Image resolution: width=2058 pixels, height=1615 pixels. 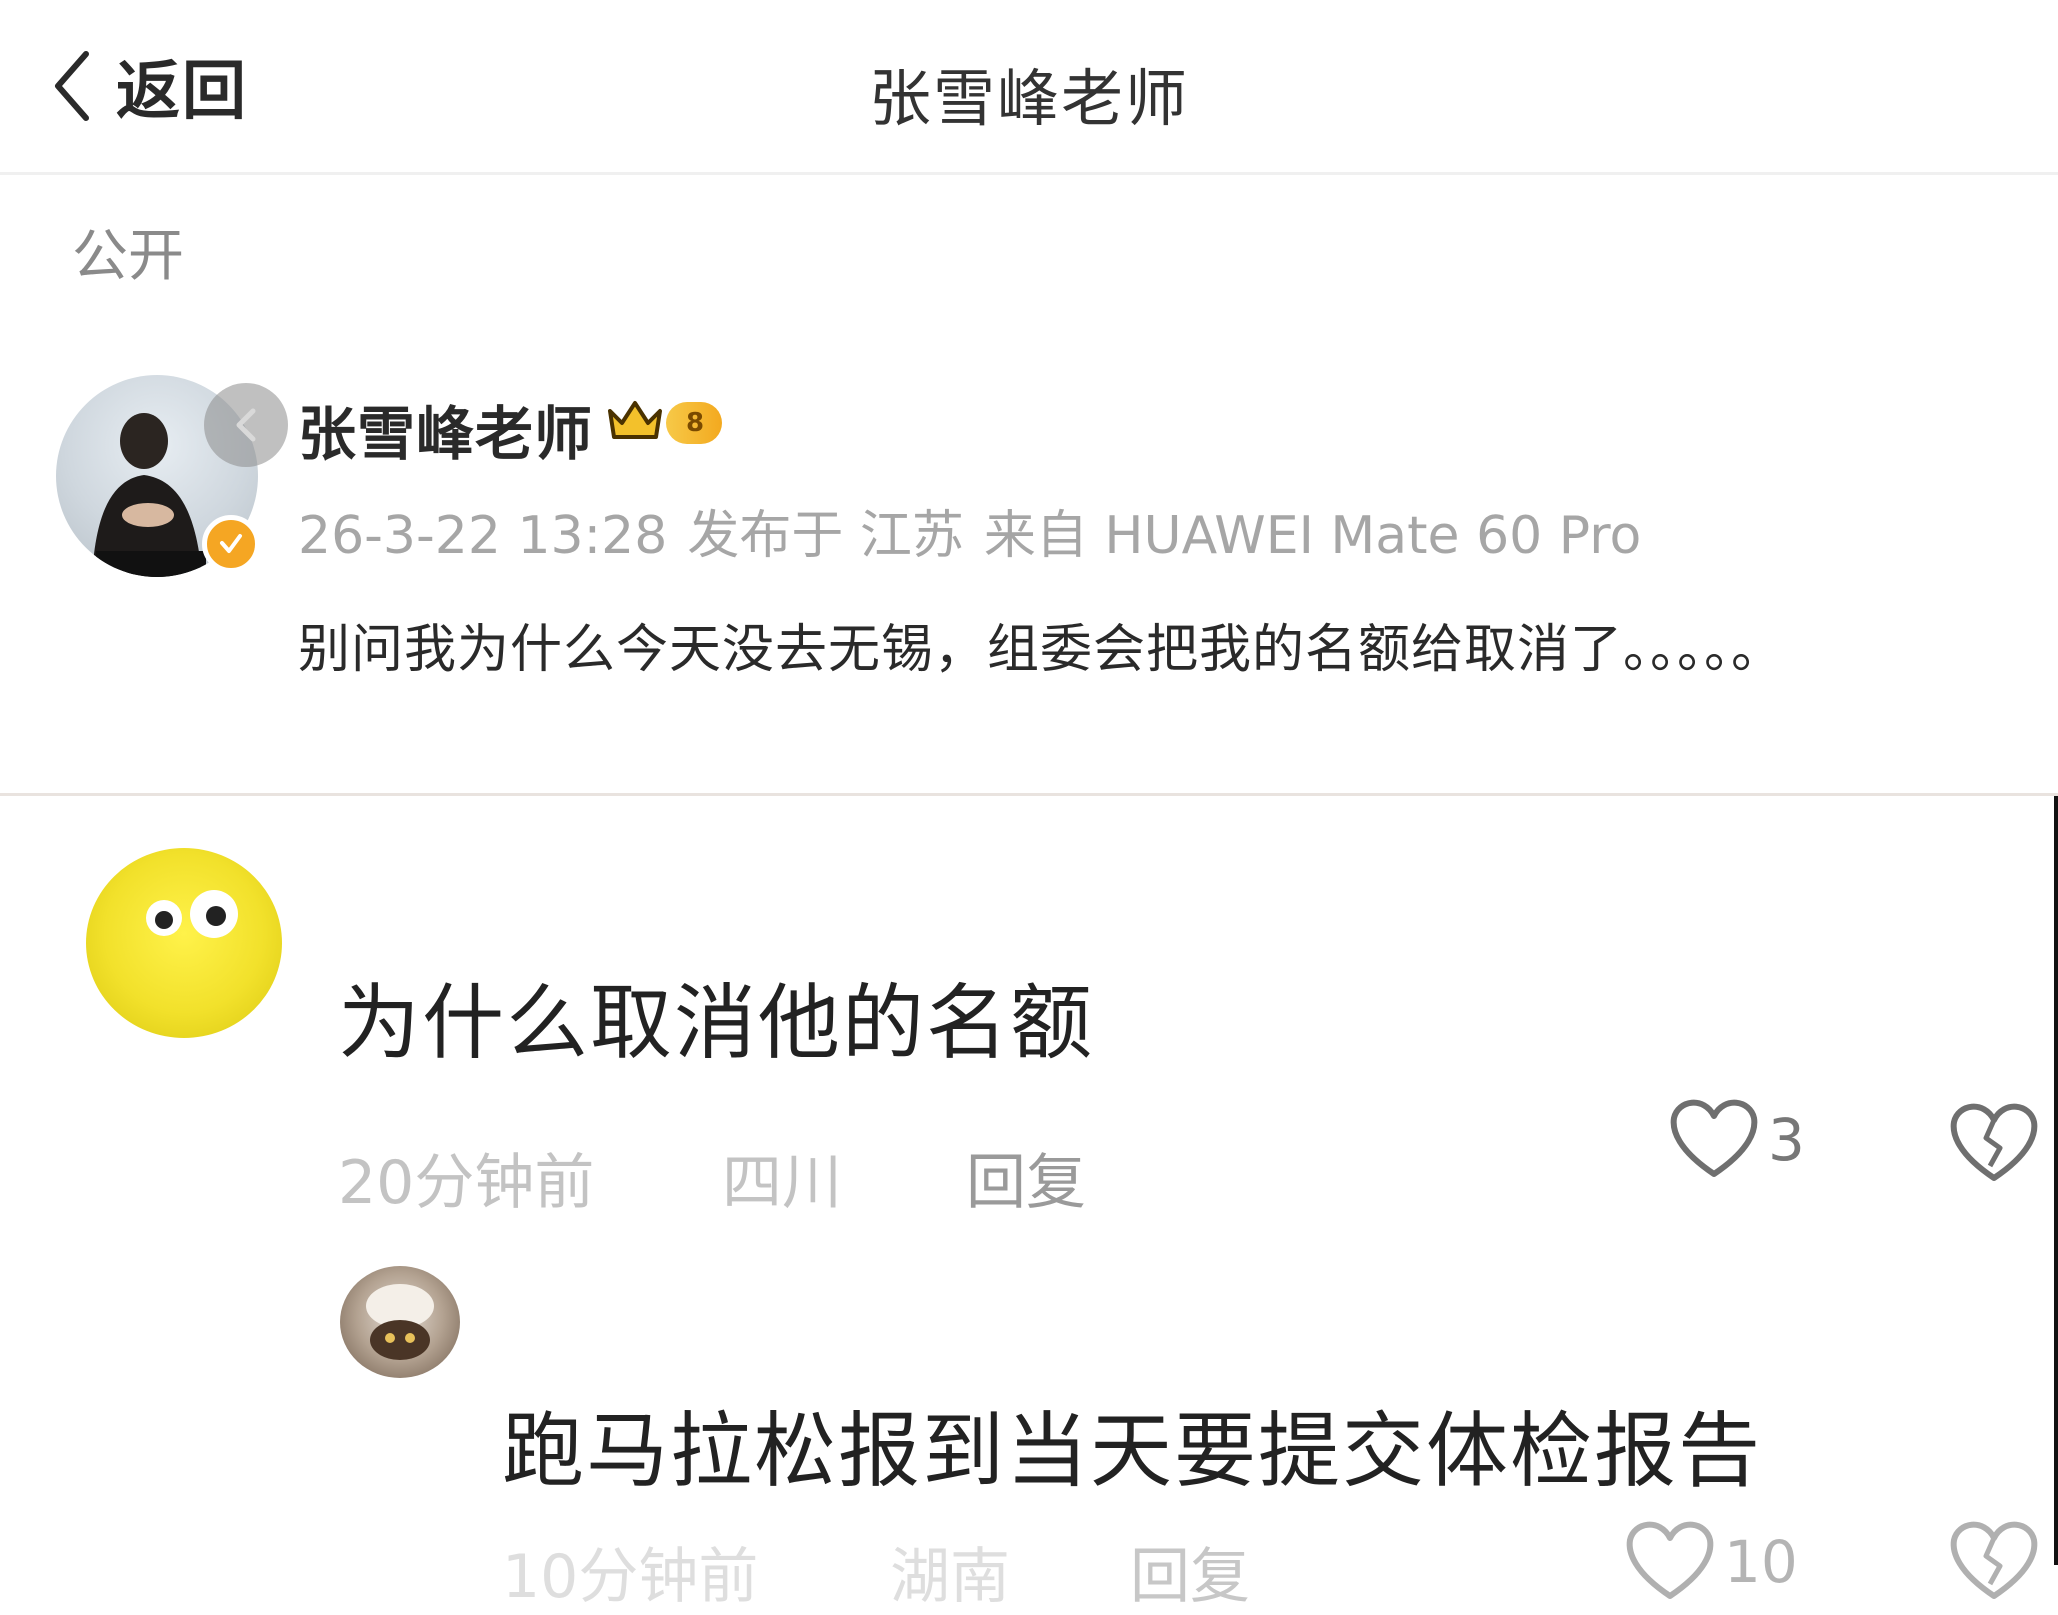 I want to click on post-location: 发布于 江苏, so click(x=825, y=536).